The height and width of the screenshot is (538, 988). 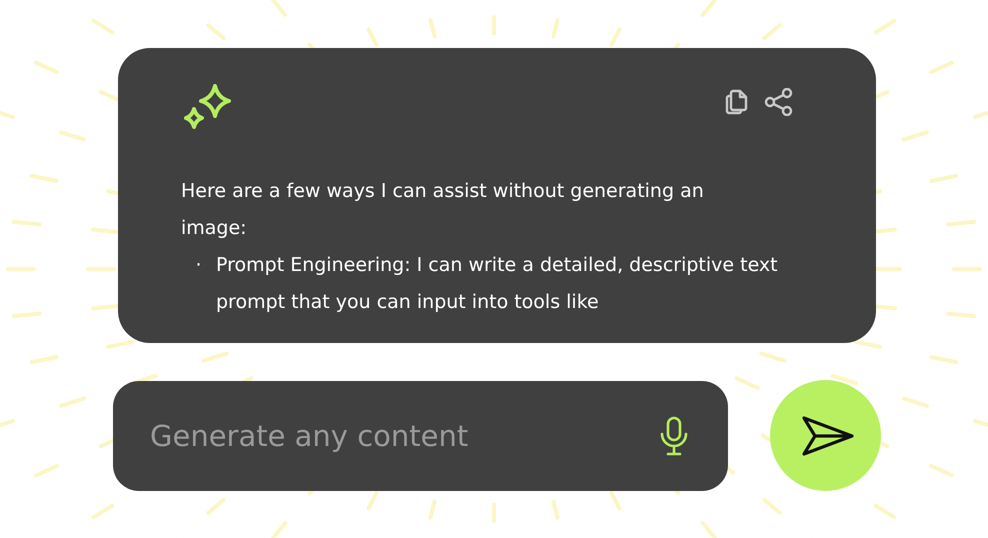 What do you see at coordinates (443, 210) in the screenshot?
I see `response-text: Here are a few ways I can assist without generating an image:` at bounding box center [443, 210].